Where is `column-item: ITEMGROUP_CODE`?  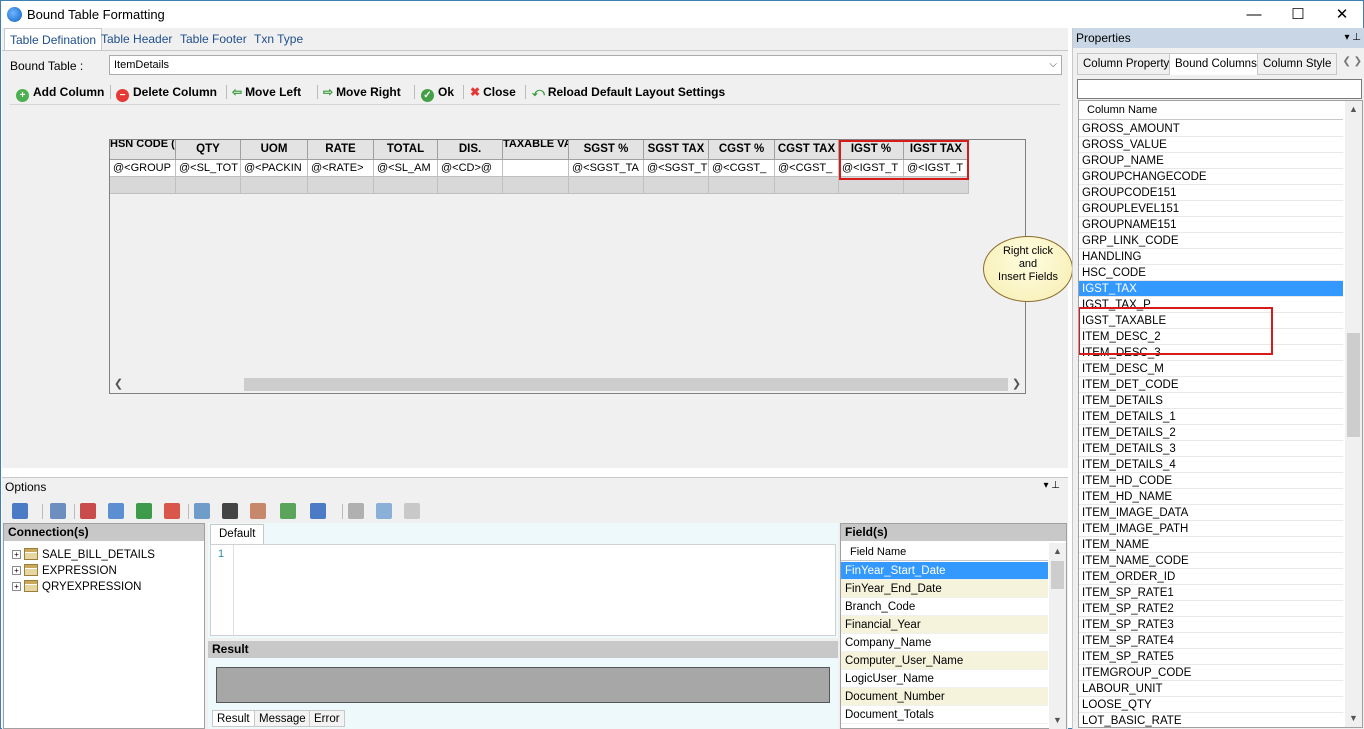
column-item: ITEMGROUP_CODE is located at coordinates (1211, 673).